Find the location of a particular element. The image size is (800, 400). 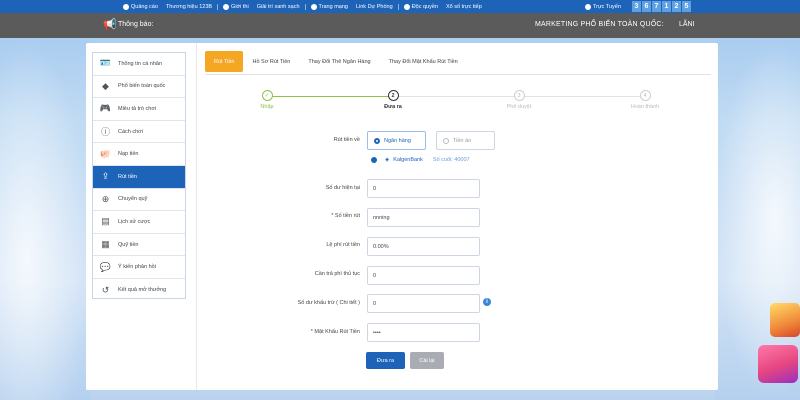

promo-box-icon is located at coordinates (778, 364).